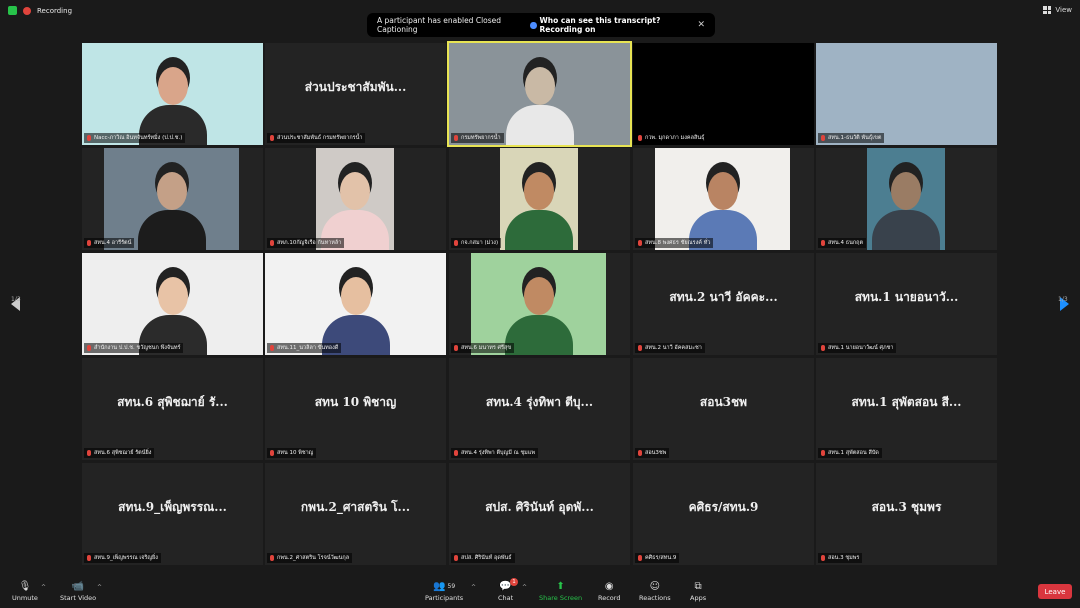 The width and height of the screenshot is (1080, 608). I want to click on participant-name: สทน.4 อารีรัตน์, so click(113, 243).